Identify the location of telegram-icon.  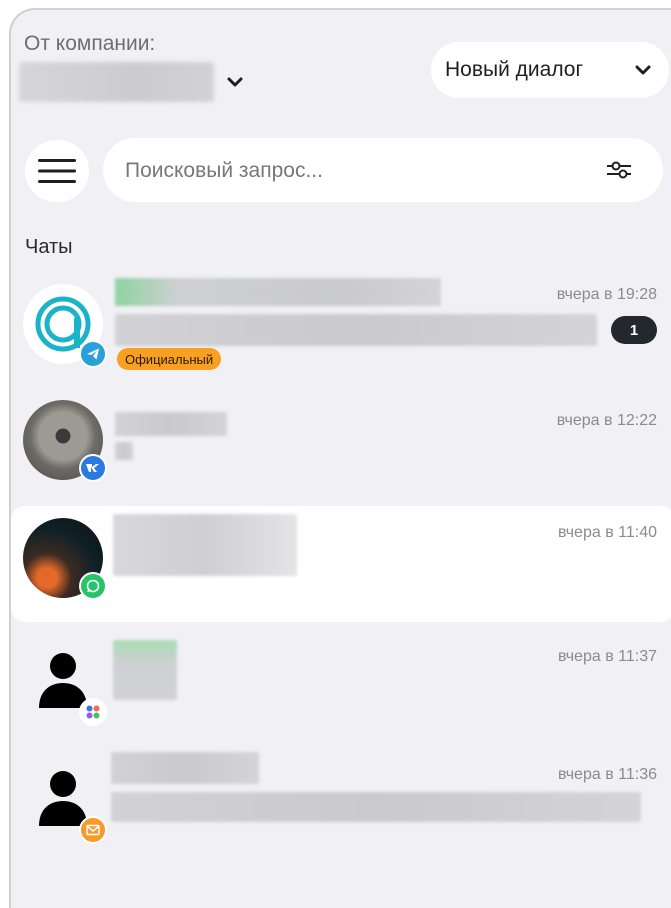
(93, 354).